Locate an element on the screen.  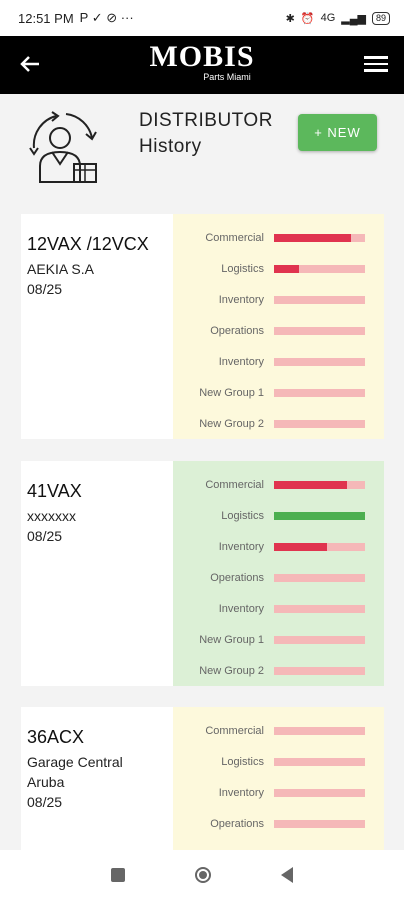
signal-icon: ▂▄▆ is located at coordinates (353, 18).